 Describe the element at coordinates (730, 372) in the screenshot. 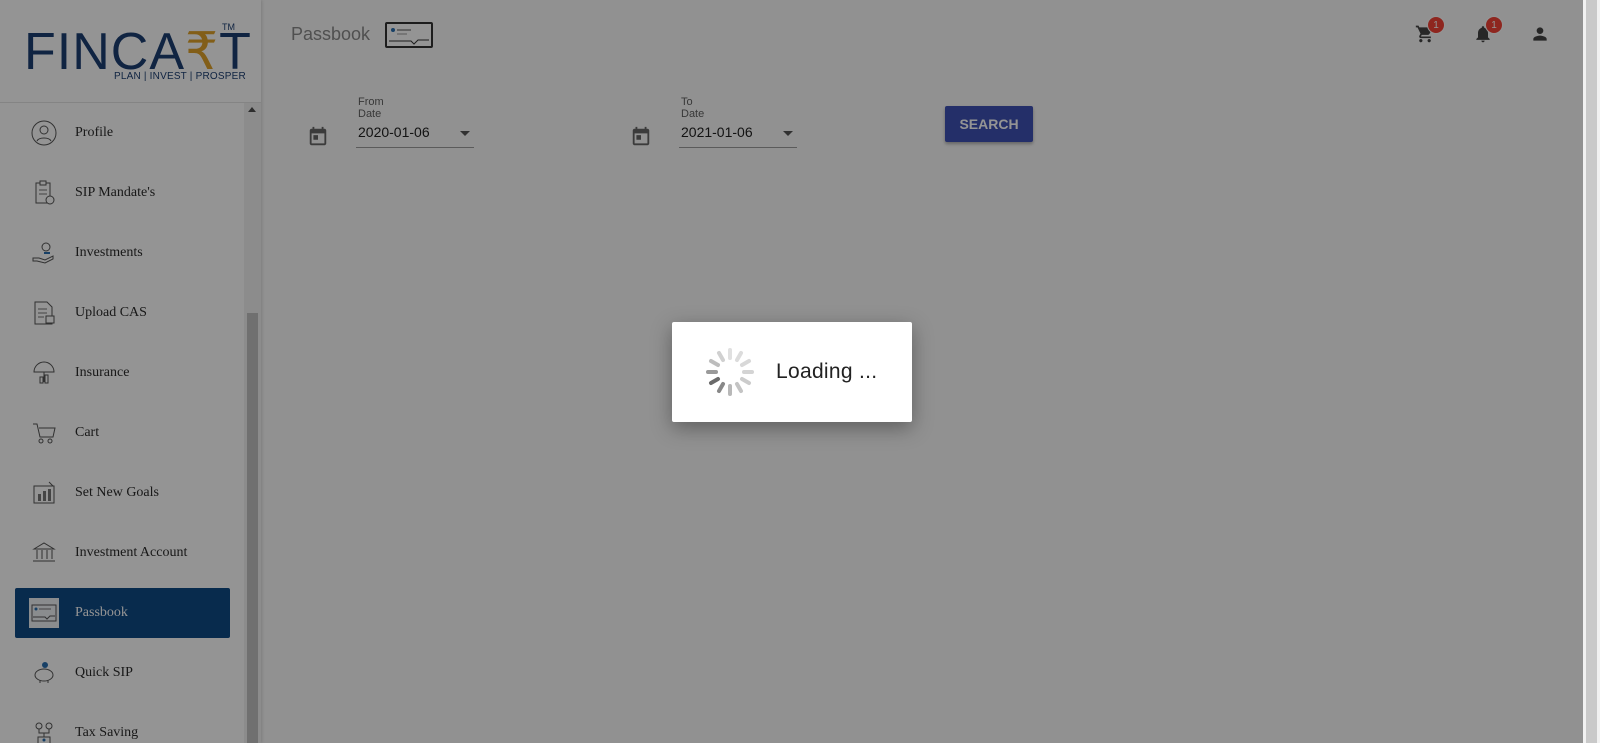

I see `loading-spinner-icon` at that location.